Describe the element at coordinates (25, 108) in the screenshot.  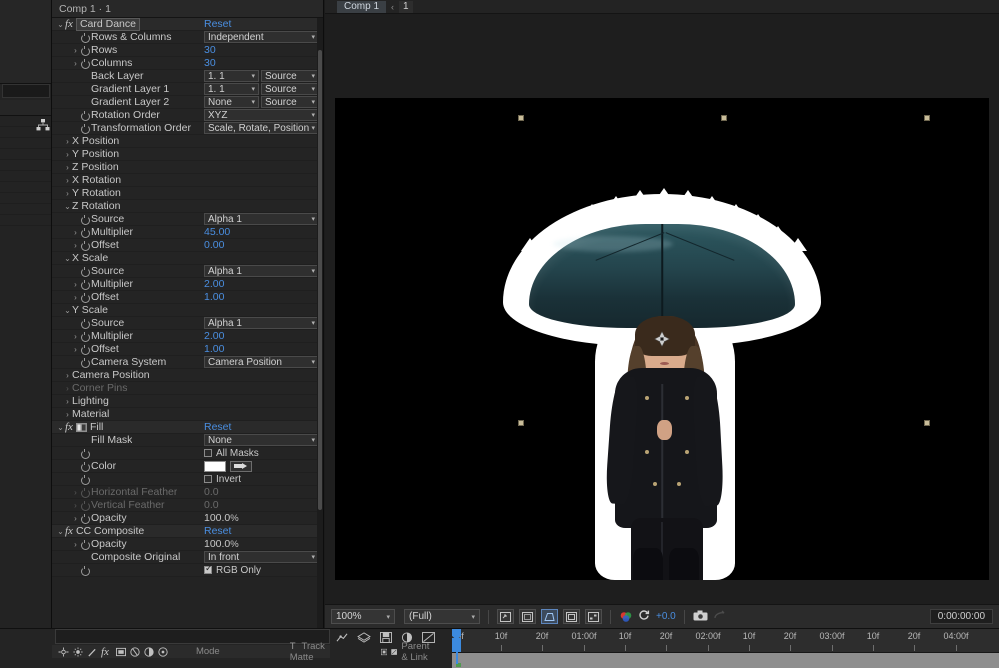
I see `project-footer-area` at that location.